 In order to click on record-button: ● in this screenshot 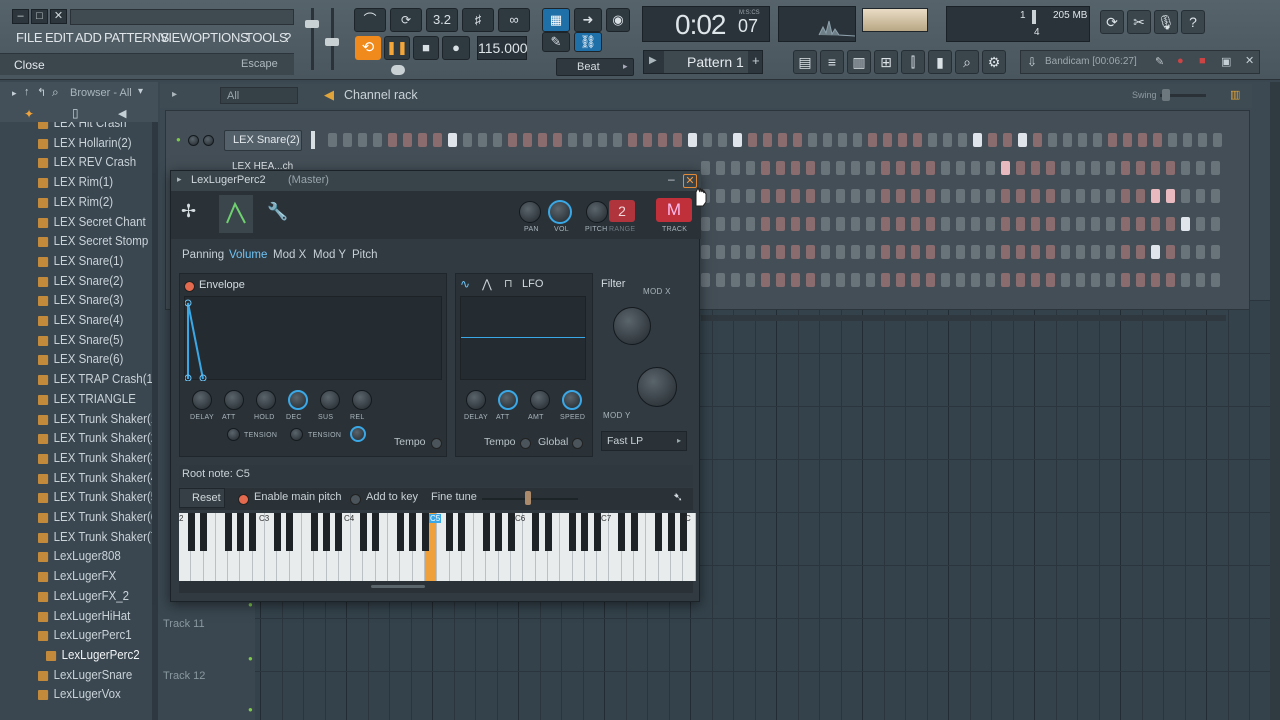, I will do `click(456, 48)`.